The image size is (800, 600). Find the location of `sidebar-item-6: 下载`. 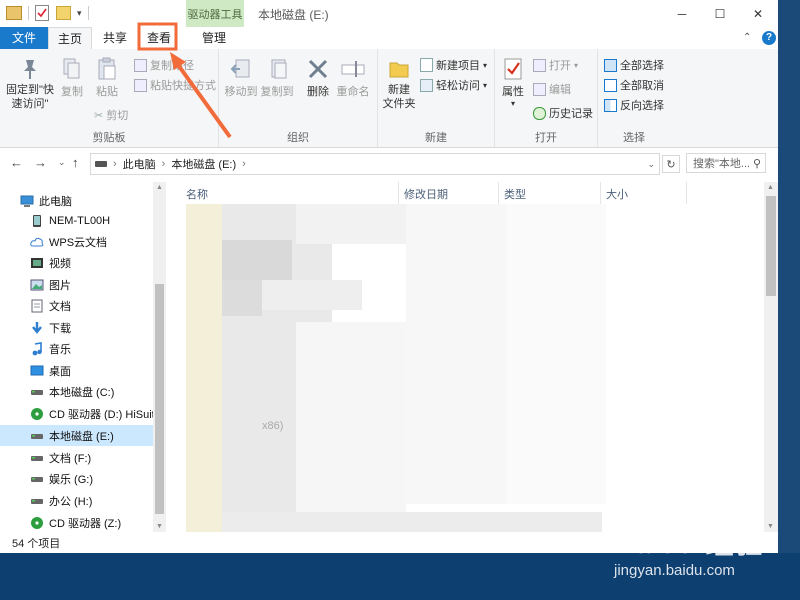

sidebar-item-6: 下载 is located at coordinates (76, 327).